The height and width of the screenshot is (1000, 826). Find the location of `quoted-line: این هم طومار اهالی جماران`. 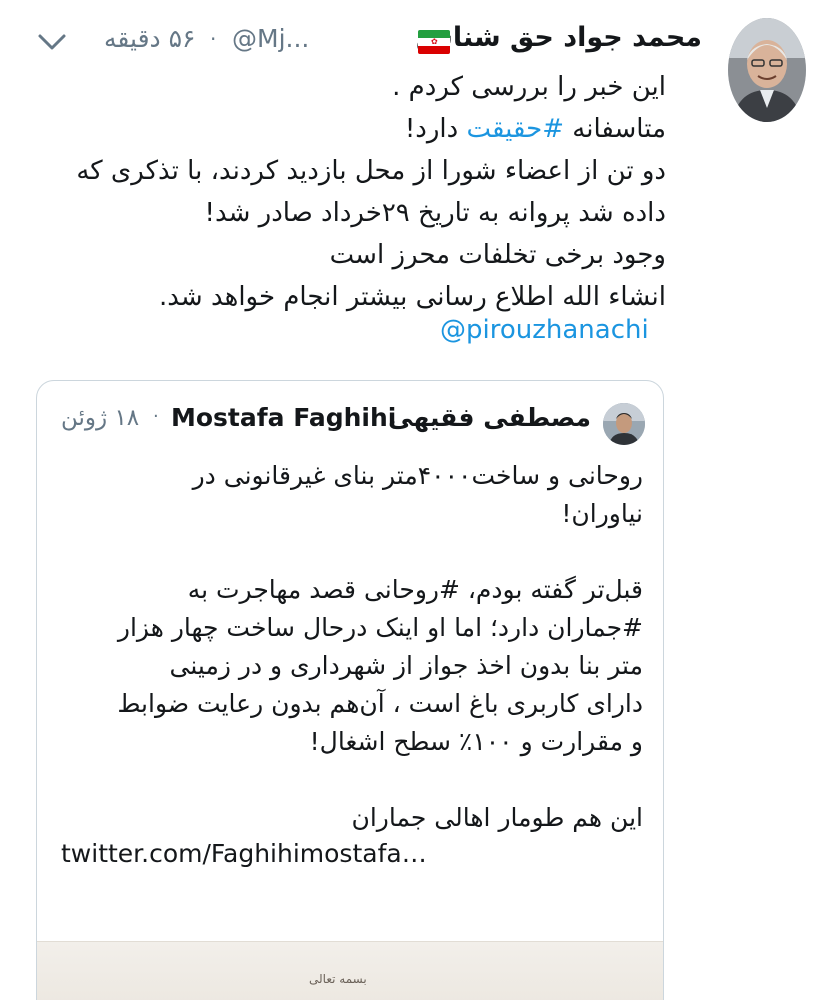

quoted-line: این هم طومار اهالی جماران is located at coordinates (497, 817).